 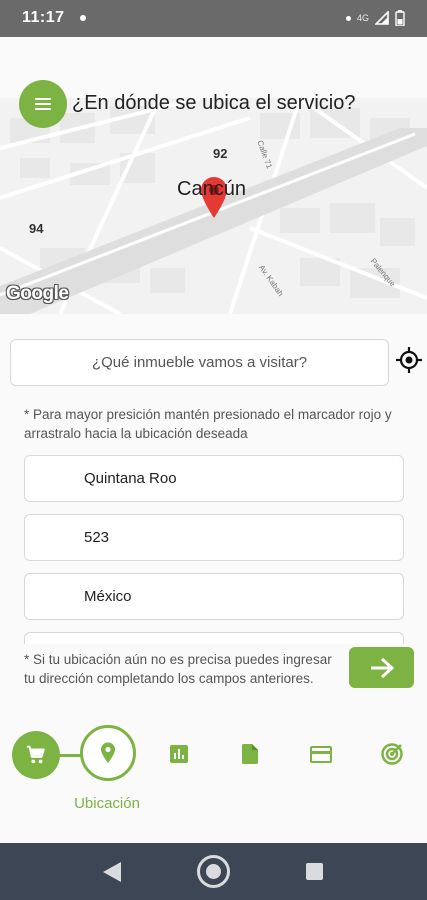 I want to click on cart-icon, so click(x=35, y=754).